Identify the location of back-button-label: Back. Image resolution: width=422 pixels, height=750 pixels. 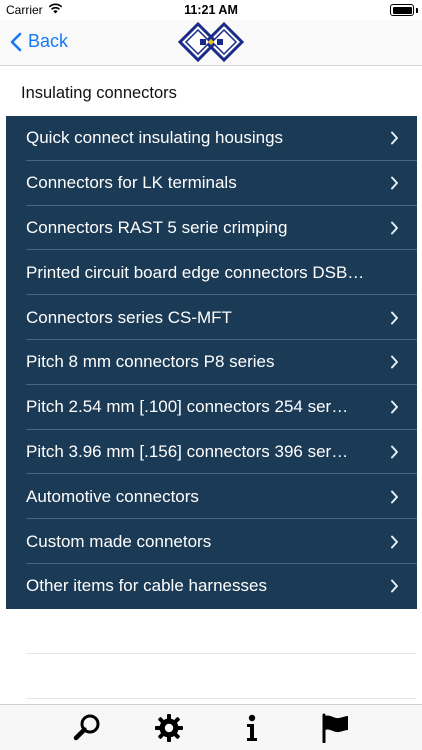
(48, 41).